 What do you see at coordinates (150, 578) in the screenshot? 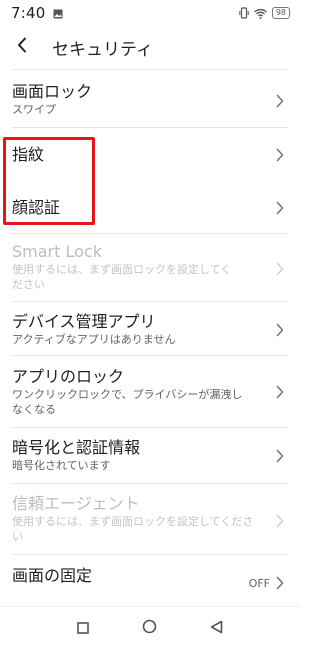
I see `list-item-screen-pinning: 画面の固定 OFF` at bounding box center [150, 578].